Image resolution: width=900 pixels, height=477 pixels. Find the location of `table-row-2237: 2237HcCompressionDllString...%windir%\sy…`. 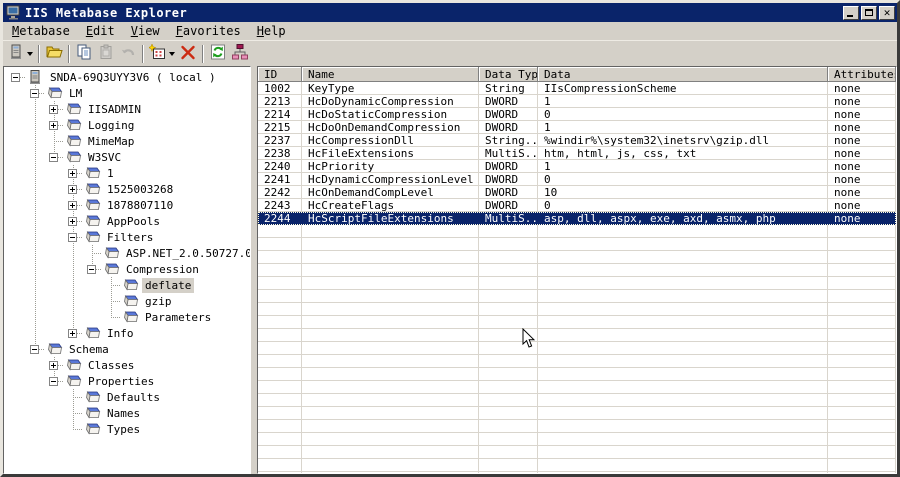

table-row-2237: 2237HcCompressionDllString...%windir%\sy… is located at coordinates (577, 140).